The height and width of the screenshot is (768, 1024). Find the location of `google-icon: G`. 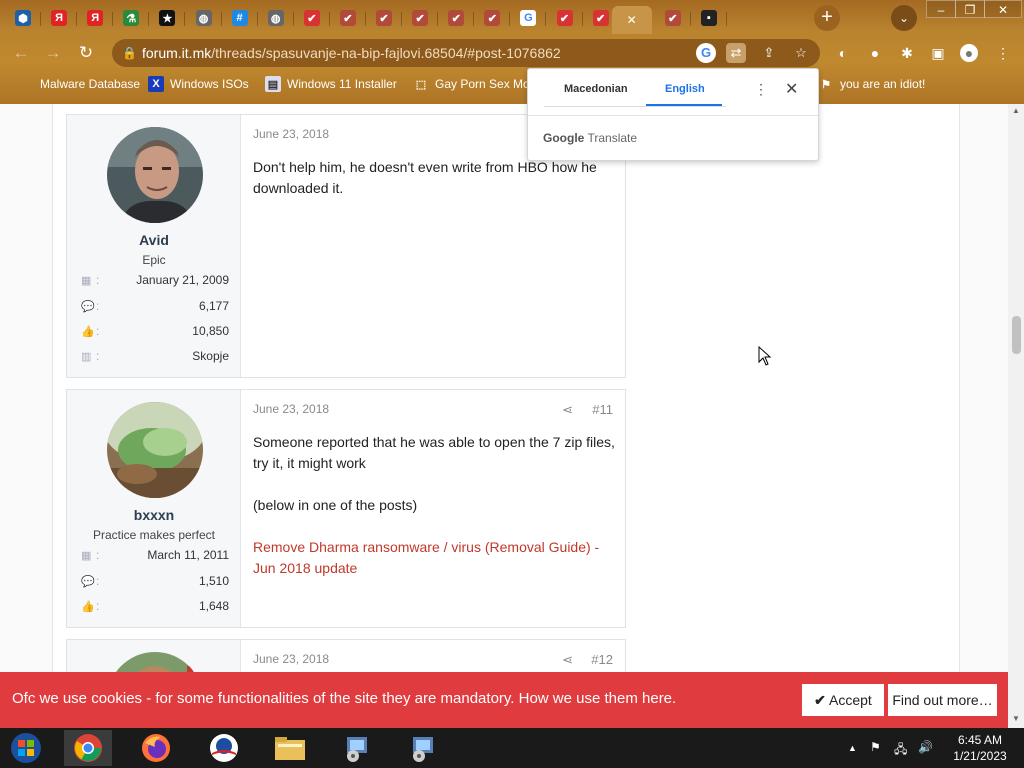

google-icon: G is located at coordinates (528, 18).